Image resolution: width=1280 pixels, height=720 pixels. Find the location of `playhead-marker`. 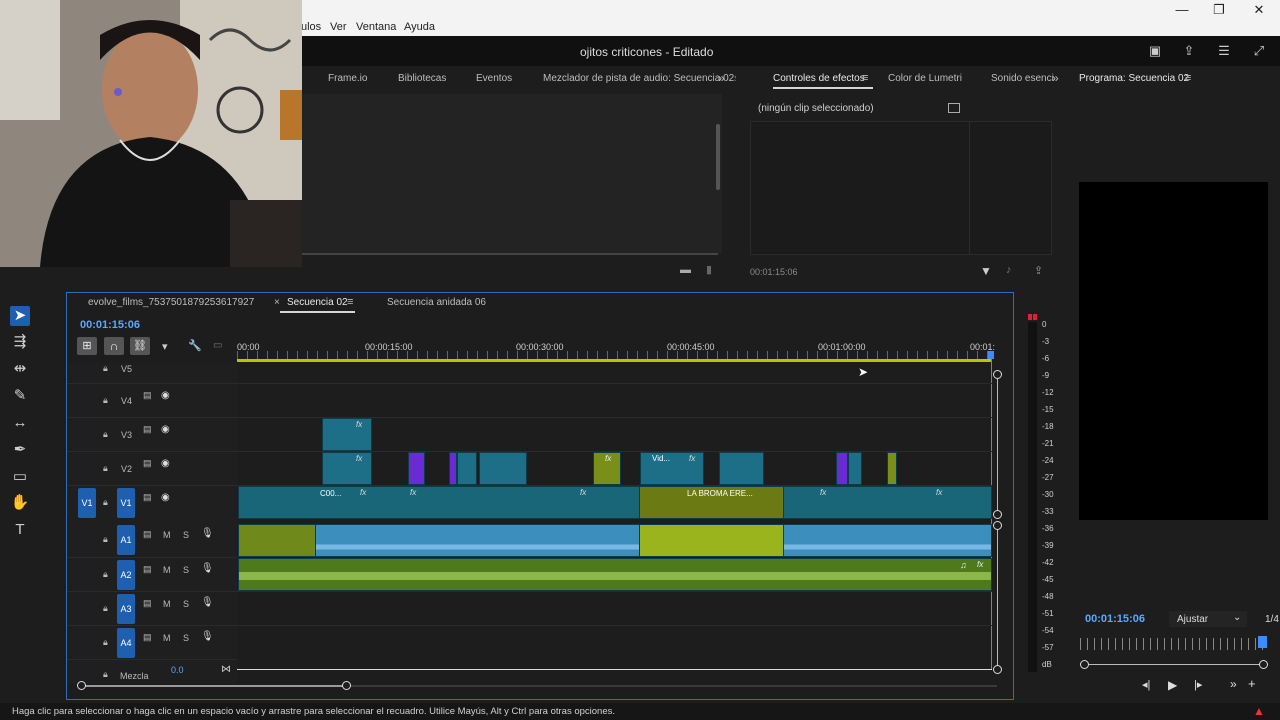

playhead-marker is located at coordinates (991, 355).